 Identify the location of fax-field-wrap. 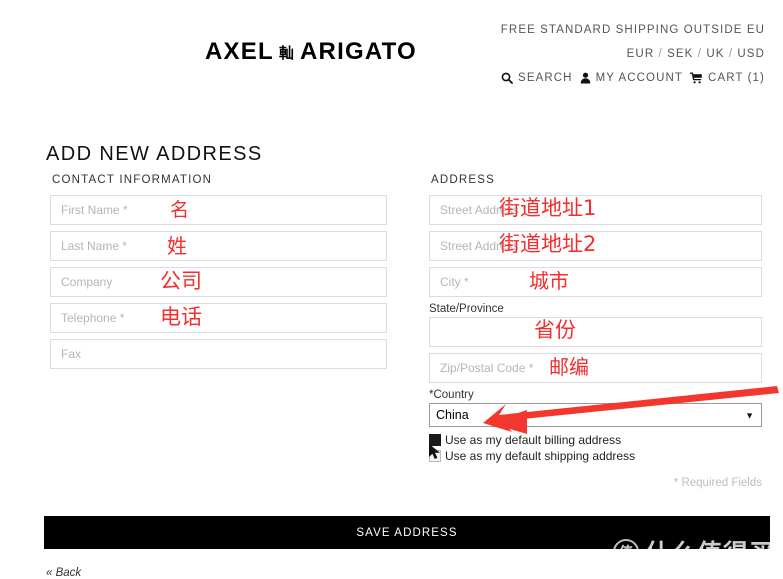
(218, 354).